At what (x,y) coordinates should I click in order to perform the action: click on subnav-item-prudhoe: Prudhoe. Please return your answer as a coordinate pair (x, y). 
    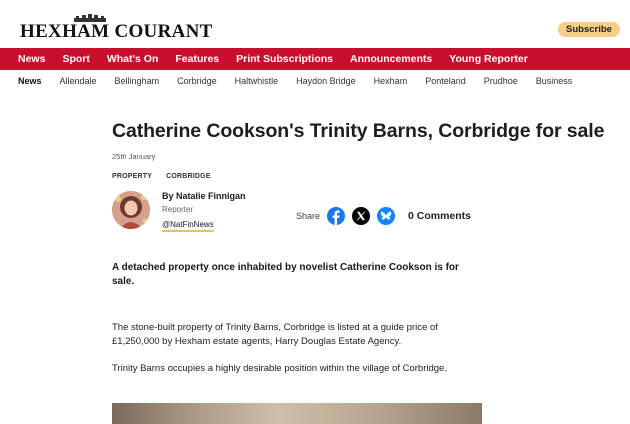
    Looking at the image, I should click on (501, 81).